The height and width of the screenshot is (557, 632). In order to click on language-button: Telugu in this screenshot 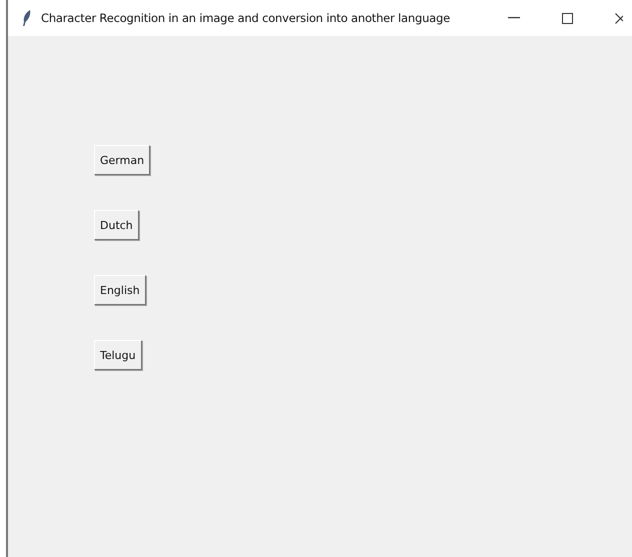, I will do `click(118, 355)`.